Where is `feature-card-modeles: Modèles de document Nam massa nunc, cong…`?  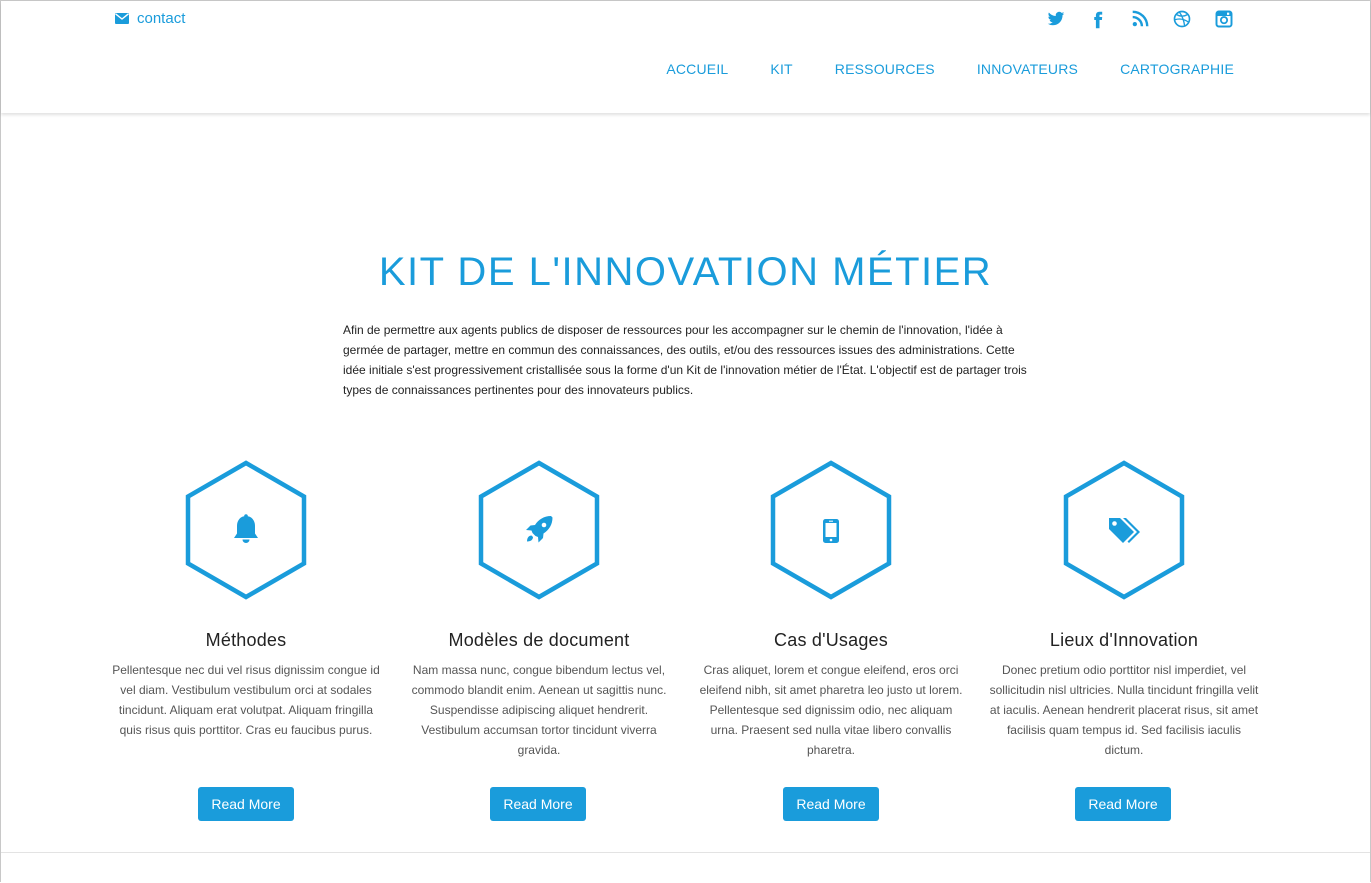 feature-card-modeles: Modèles de document Nam massa nunc, cong… is located at coordinates (539, 610).